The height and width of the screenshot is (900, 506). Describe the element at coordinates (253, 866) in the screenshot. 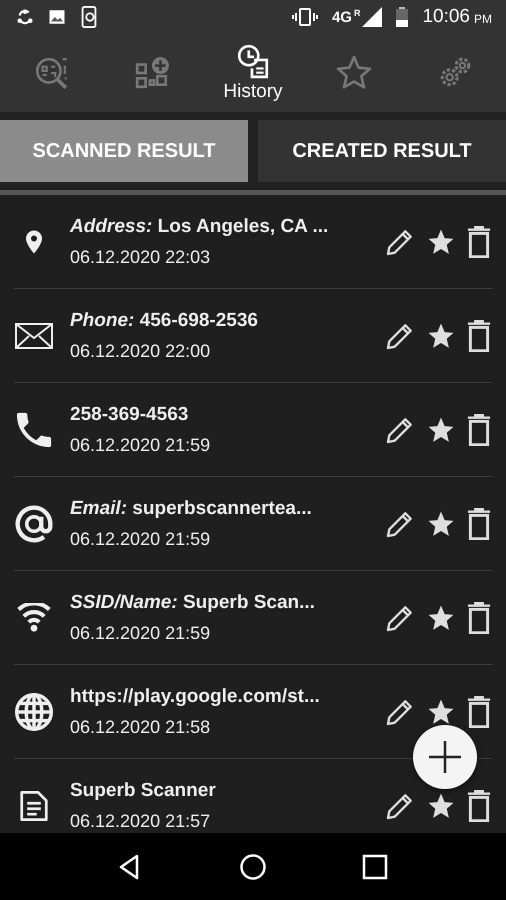

I see `home-icon` at that location.